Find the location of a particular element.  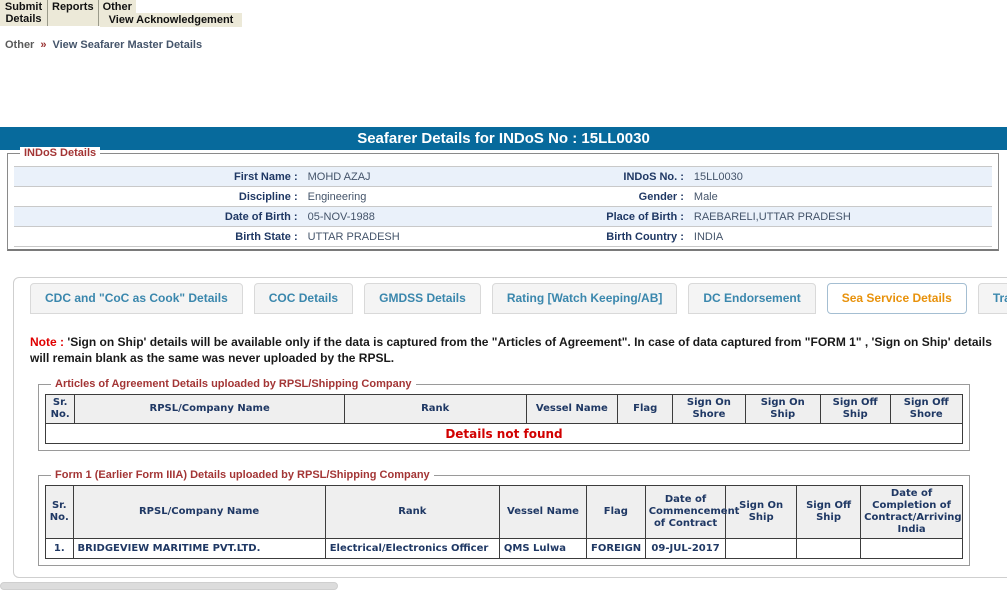

birth-country-value: INDIA is located at coordinates (708, 236).